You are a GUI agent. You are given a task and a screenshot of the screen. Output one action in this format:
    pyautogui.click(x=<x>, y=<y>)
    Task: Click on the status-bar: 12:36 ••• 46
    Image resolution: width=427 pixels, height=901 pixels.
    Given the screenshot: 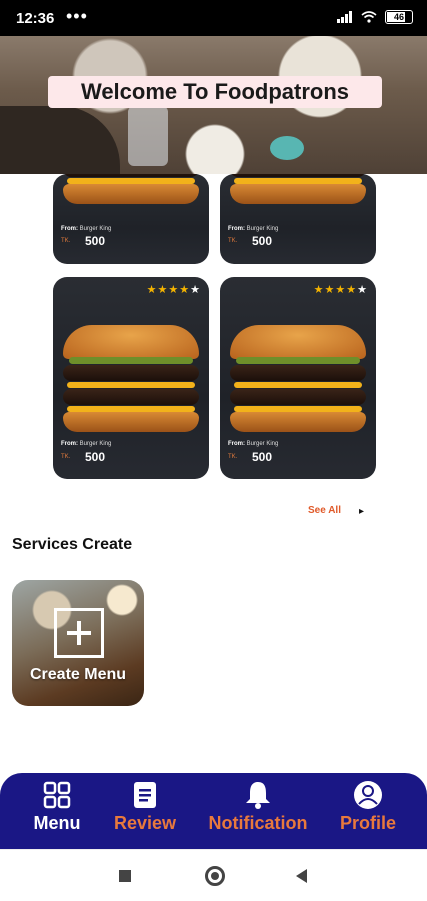 What is the action you would take?
    pyautogui.click(x=213, y=18)
    